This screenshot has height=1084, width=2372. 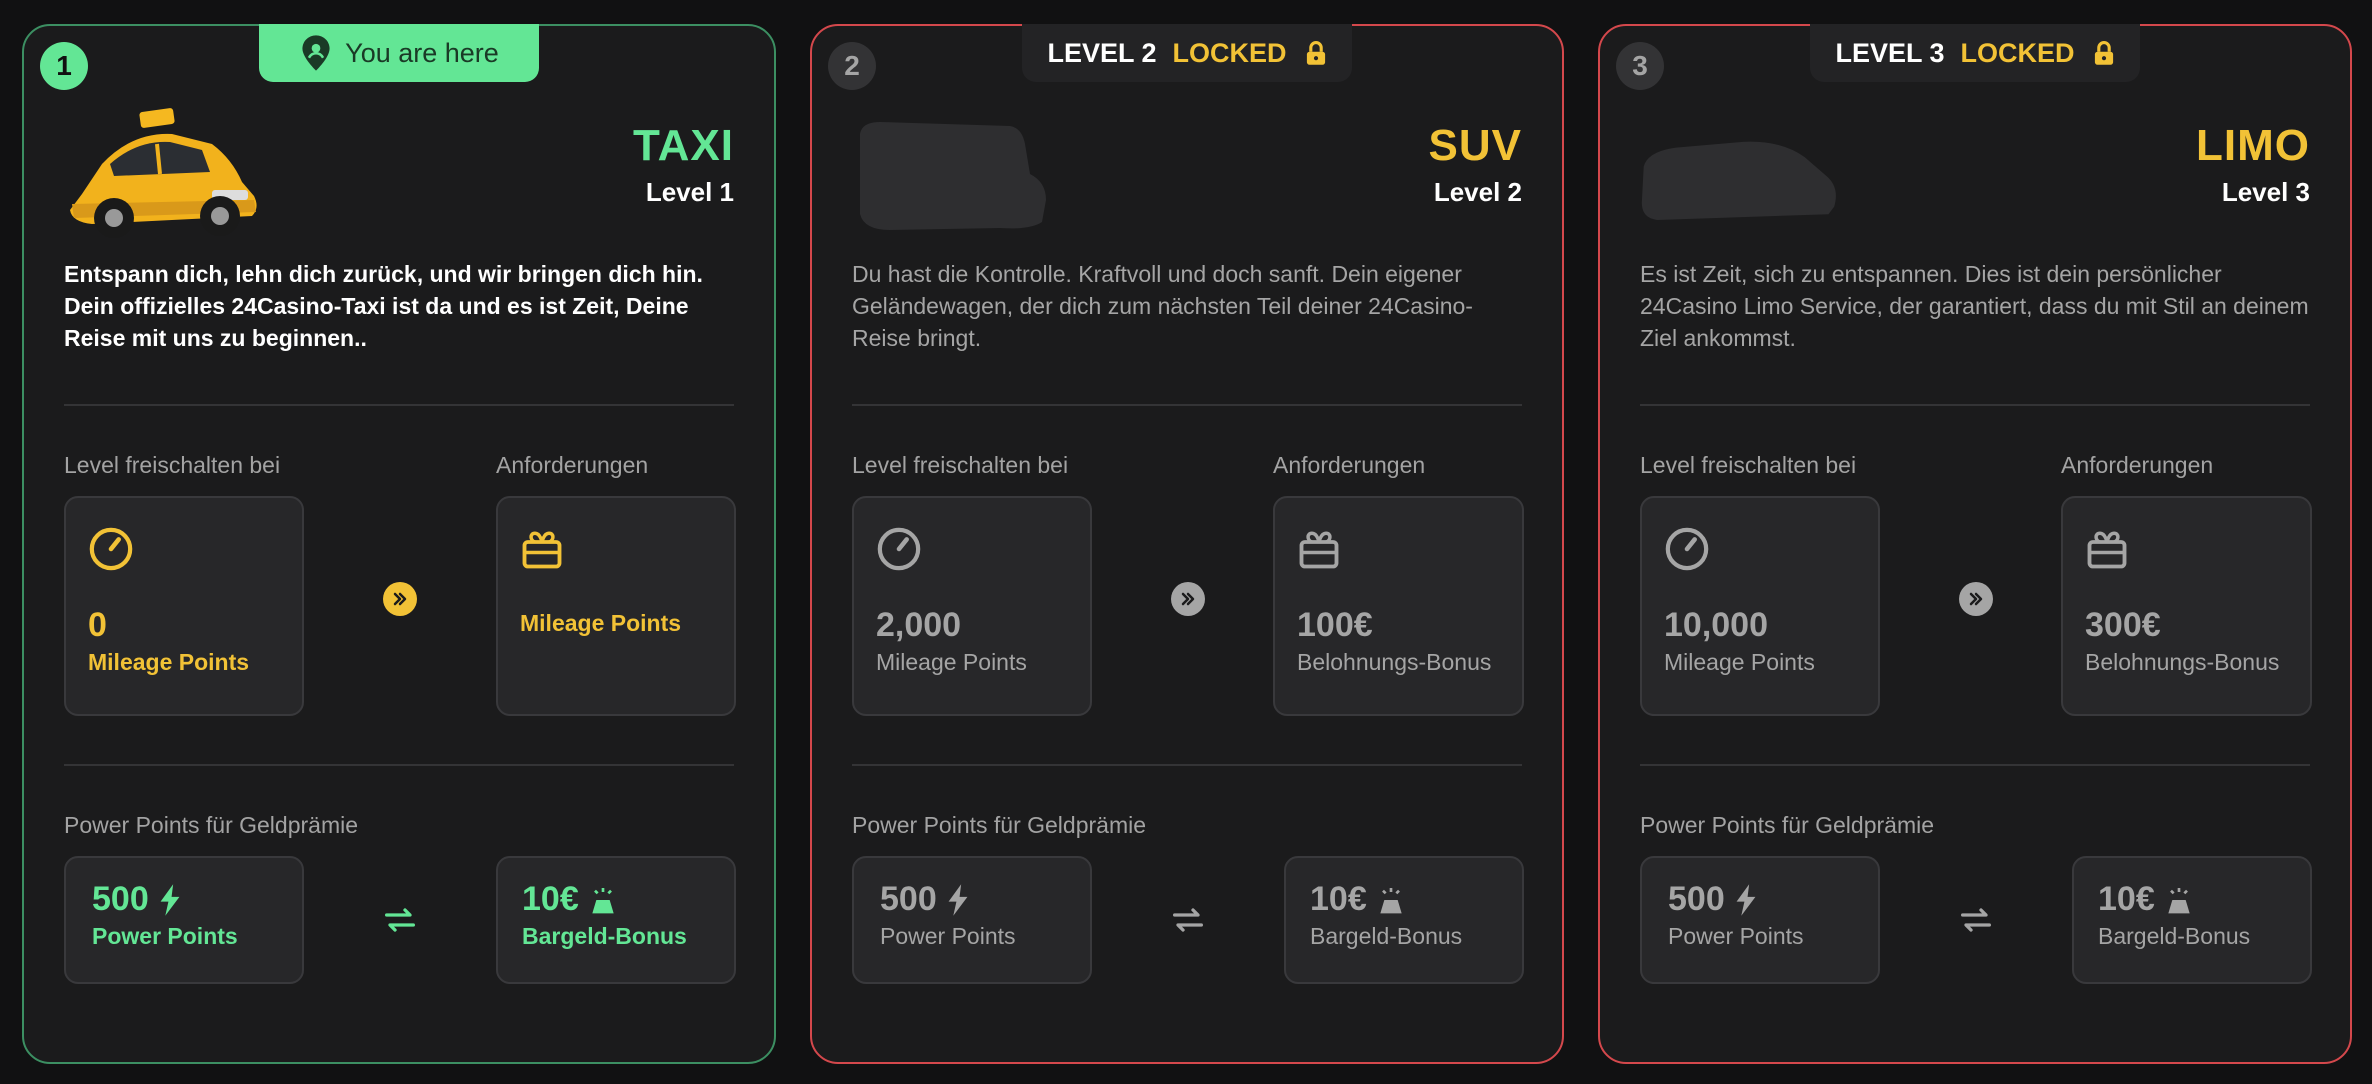 What do you see at coordinates (1477, 192) in the screenshot?
I see `vehicle-level: Level 2` at bounding box center [1477, 192].